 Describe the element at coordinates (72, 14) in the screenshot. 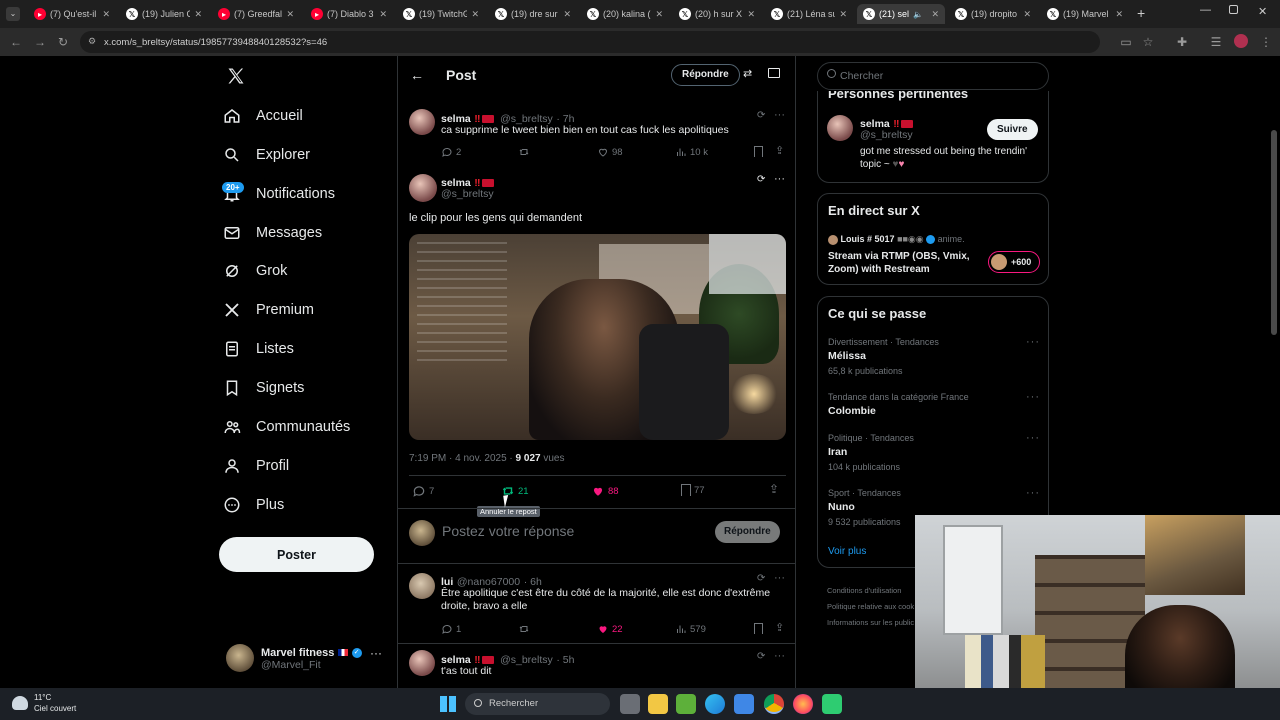

I see `browser-tab: ▸ (7) Qu'est-il ✕` at that location.